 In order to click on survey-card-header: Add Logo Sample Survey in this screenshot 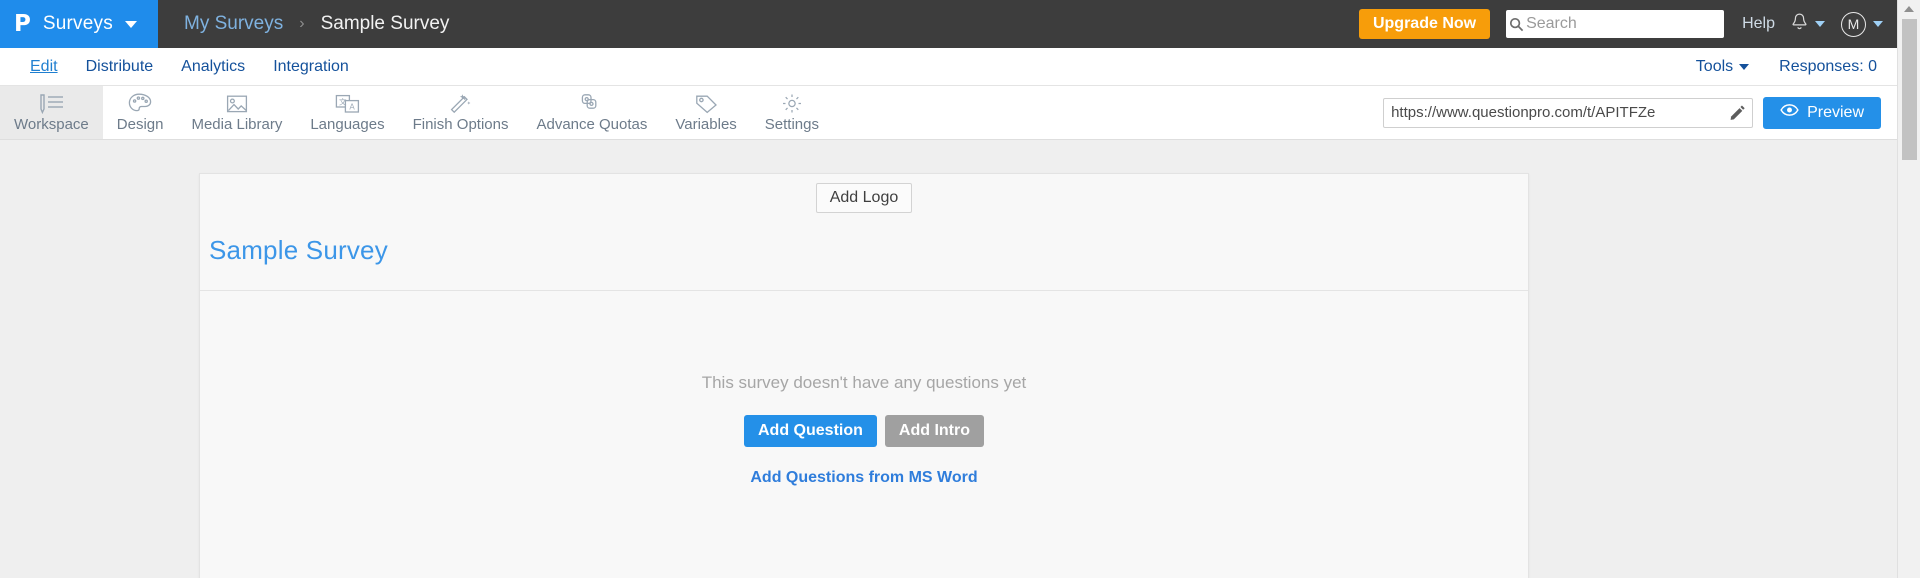, I will do `click(864, 232)`.